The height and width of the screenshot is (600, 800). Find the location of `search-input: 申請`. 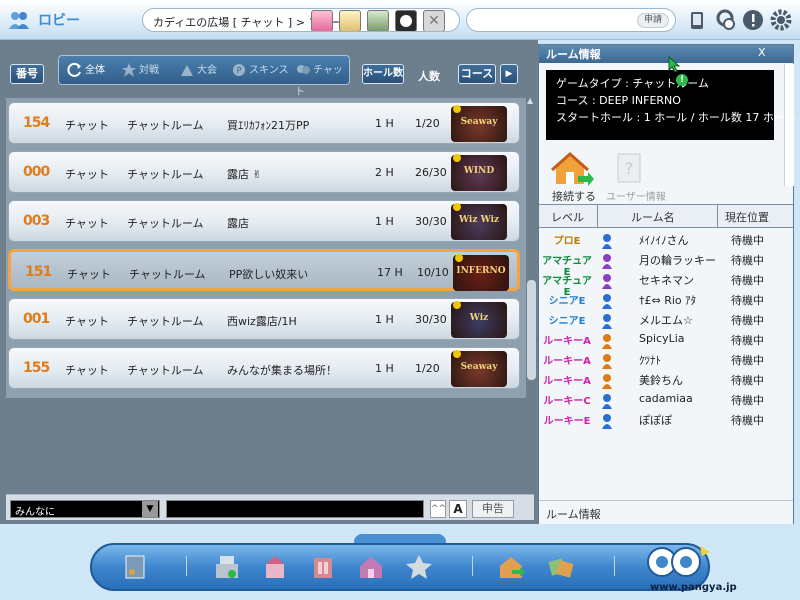

search-input: 申請 is located at coordinates (571, 20).